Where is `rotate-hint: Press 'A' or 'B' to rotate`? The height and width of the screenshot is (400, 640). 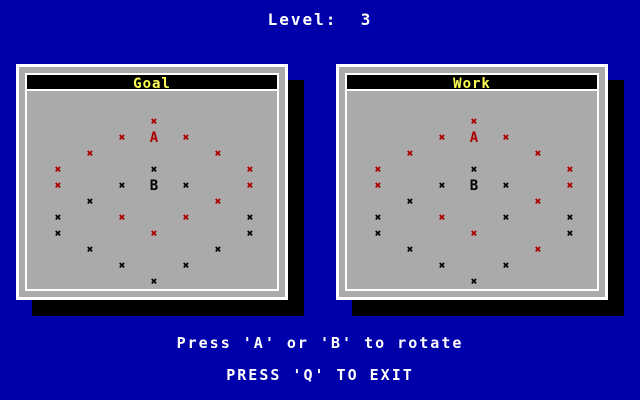 rotate-hint: Press 'A' or 'B' to rotate is located at coordinates (320, 343).